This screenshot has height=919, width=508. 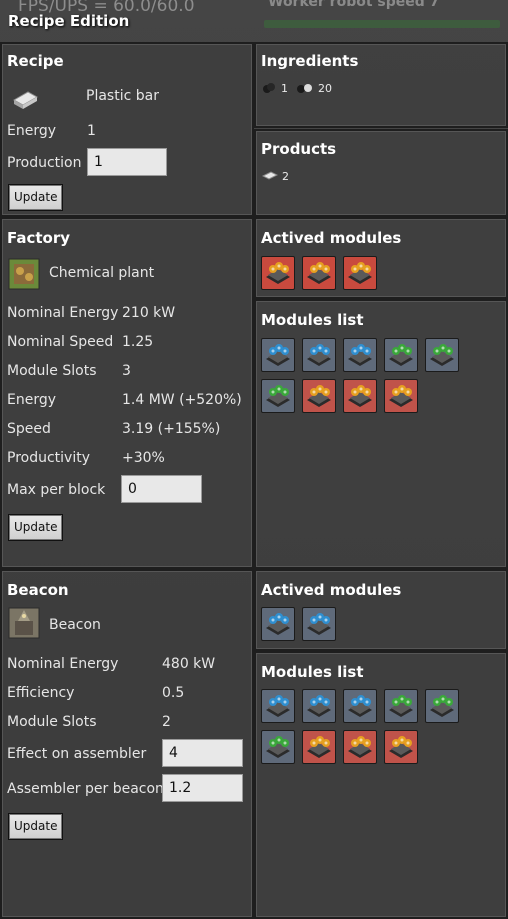 What do you see at coordinates (331, 590) in the screenshot?
I see `beacon-actived-modules-heading: Actived modules` at bounding box center [331, 590].